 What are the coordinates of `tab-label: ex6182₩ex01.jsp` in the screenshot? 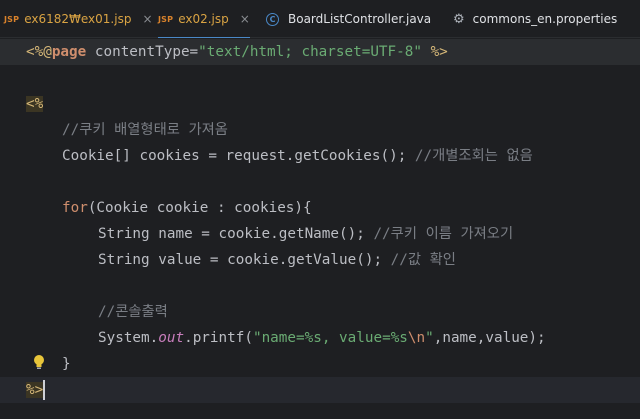 It's located at (78, 19).